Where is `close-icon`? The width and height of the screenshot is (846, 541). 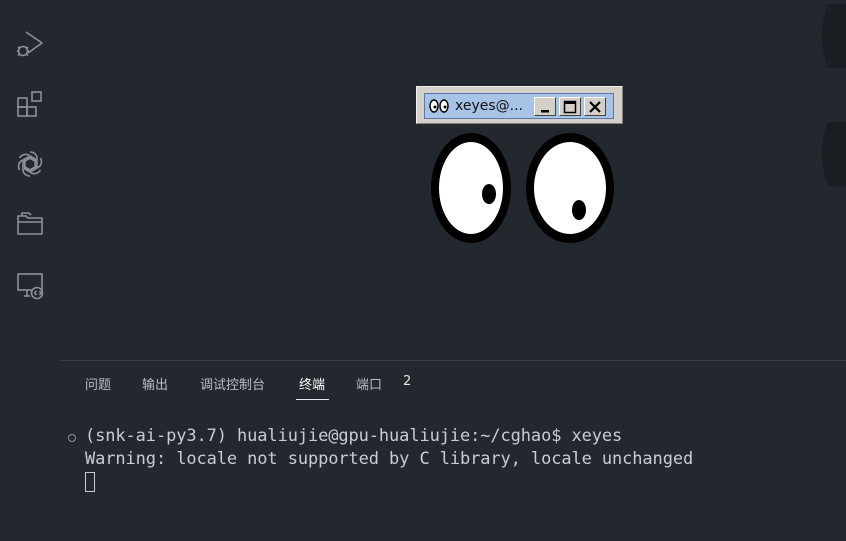 close-icon is located at coordinates (595, 106).